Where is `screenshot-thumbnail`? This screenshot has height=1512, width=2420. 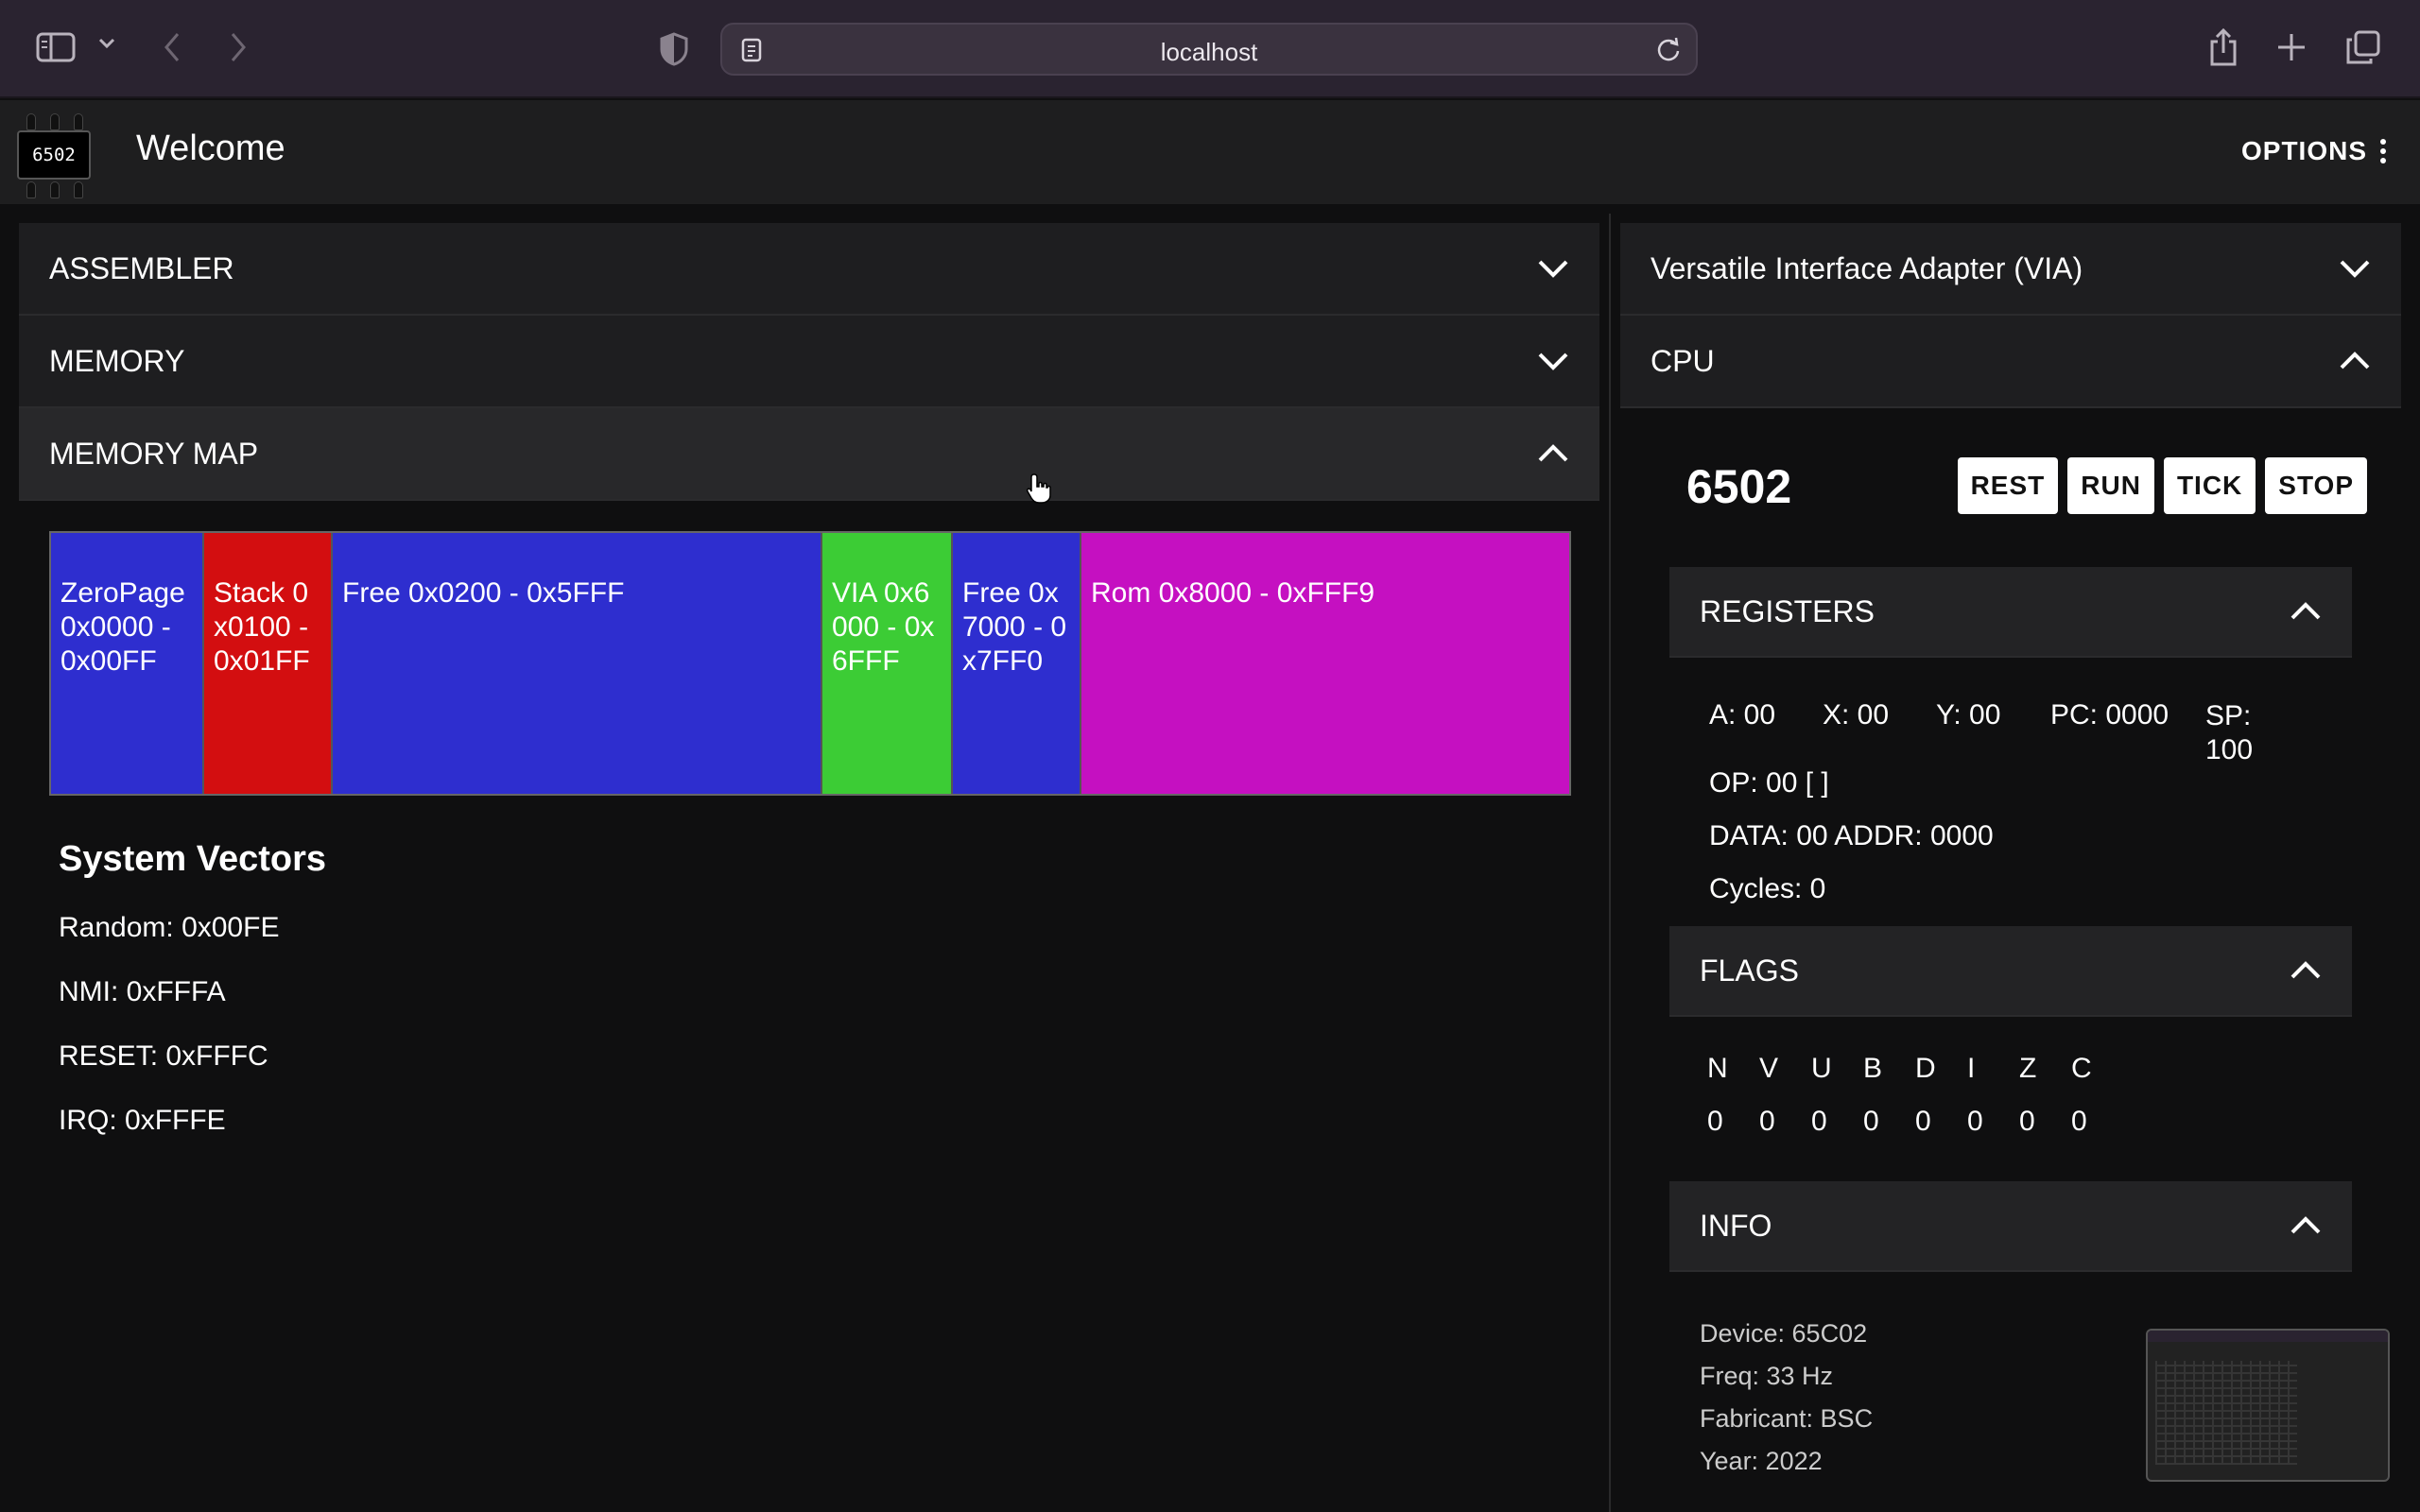
screenshot-thumbnail is located at coordinates (2268, 1405).